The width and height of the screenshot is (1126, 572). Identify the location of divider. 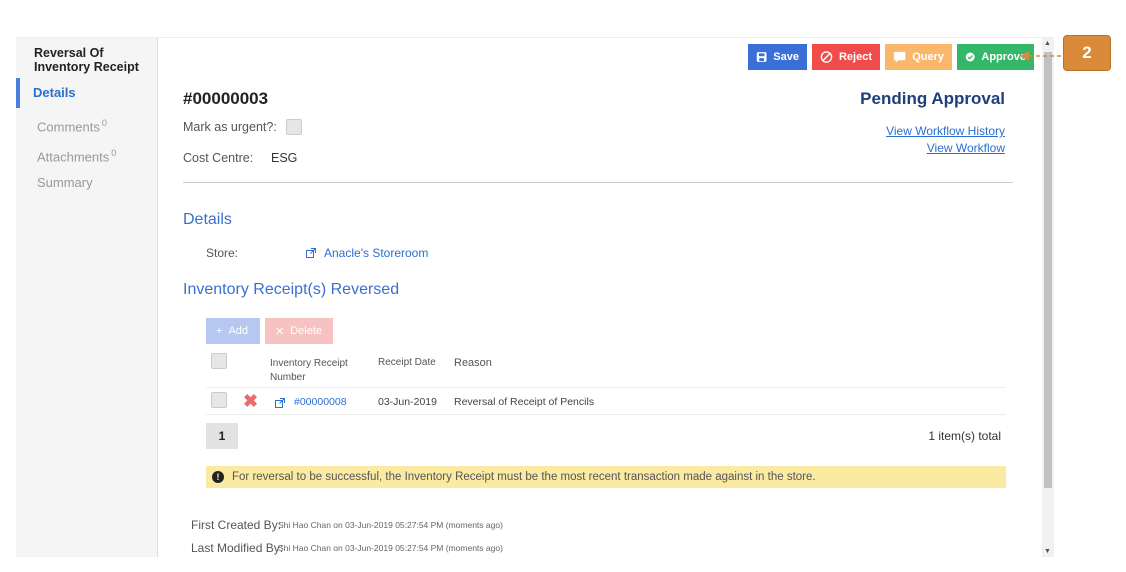
(598, 182).